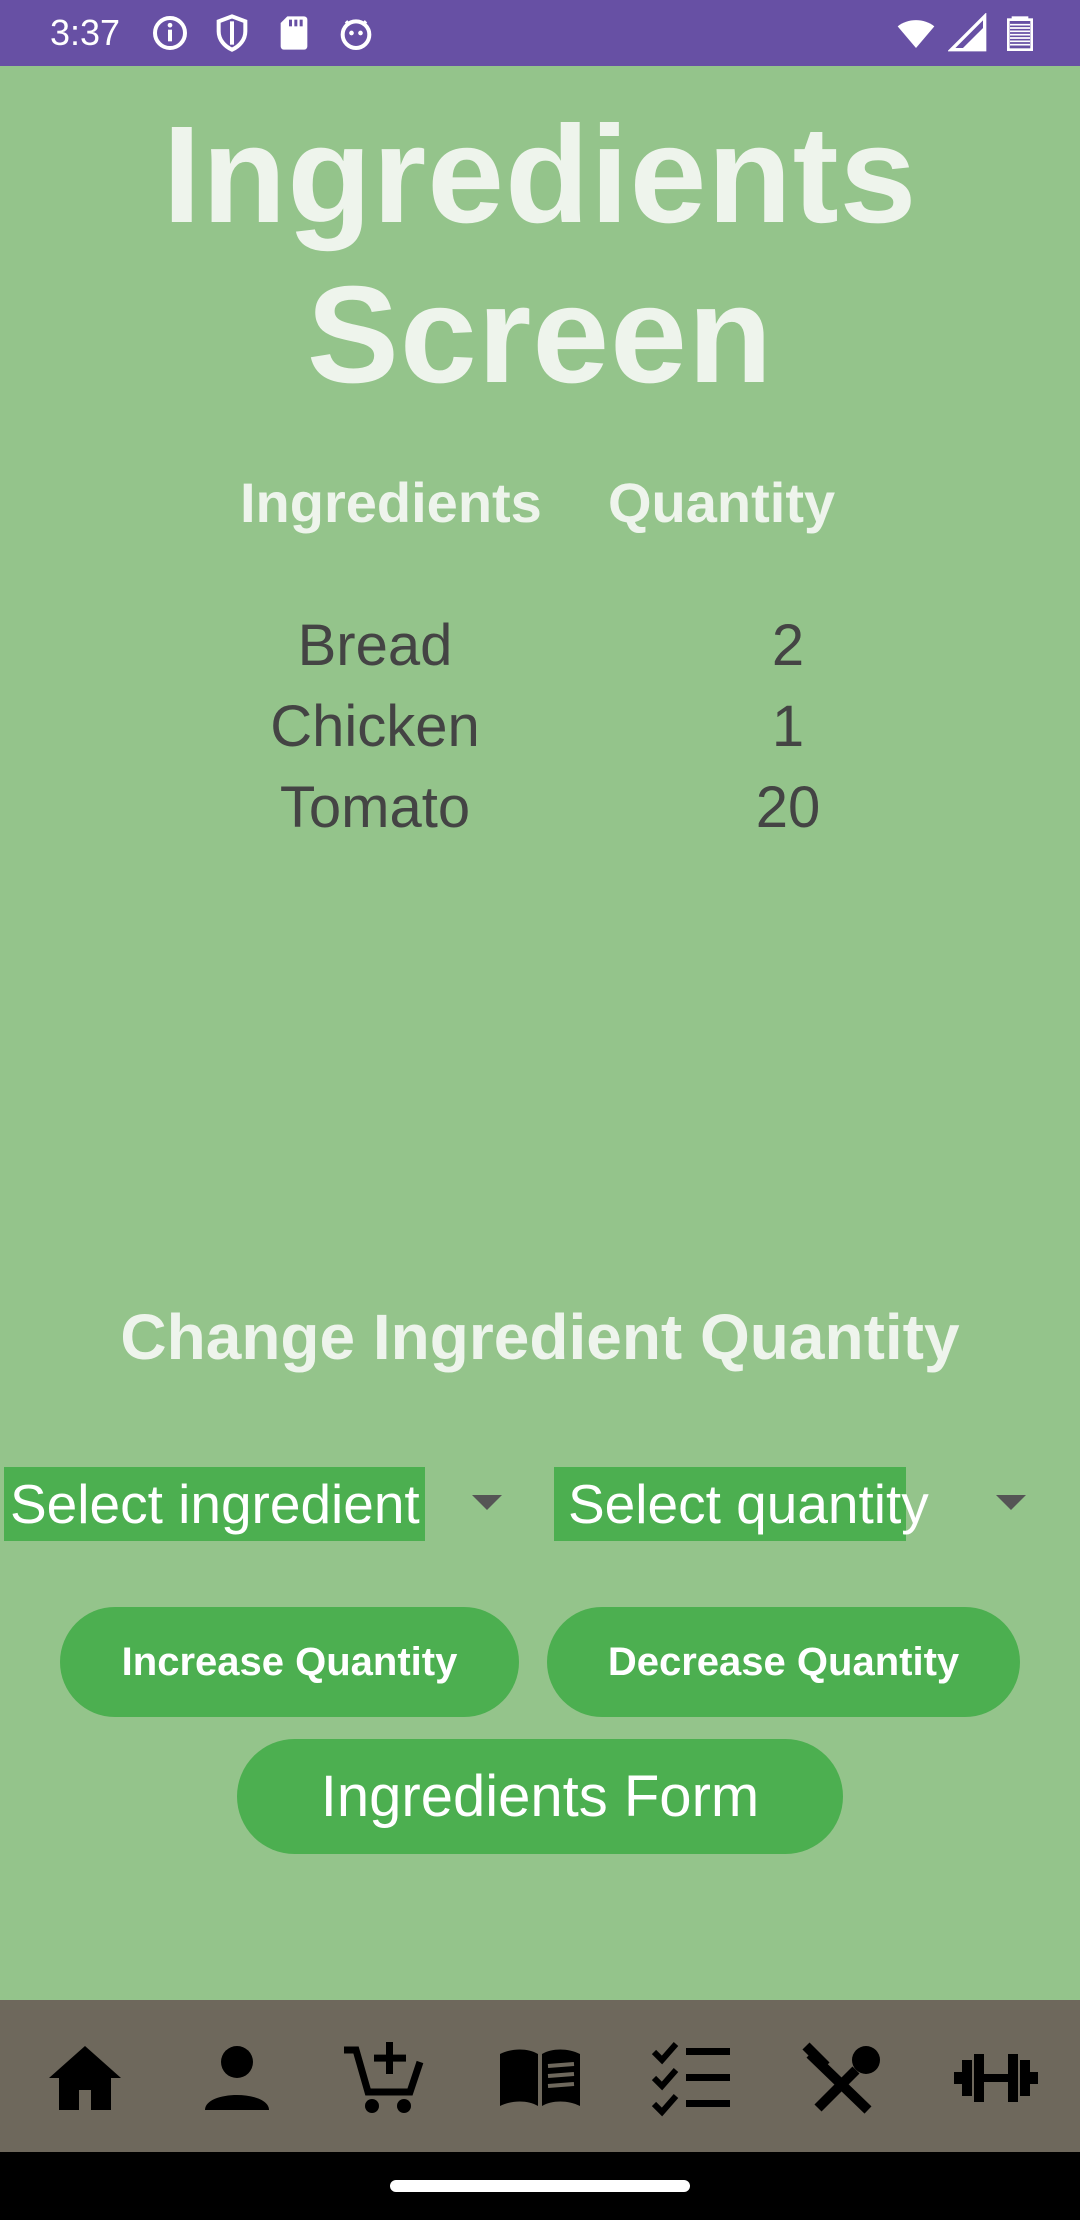 This screenshot has width=1080, height=2220. I want to click on page-title-line1: Ingredients, so click(540, 175).